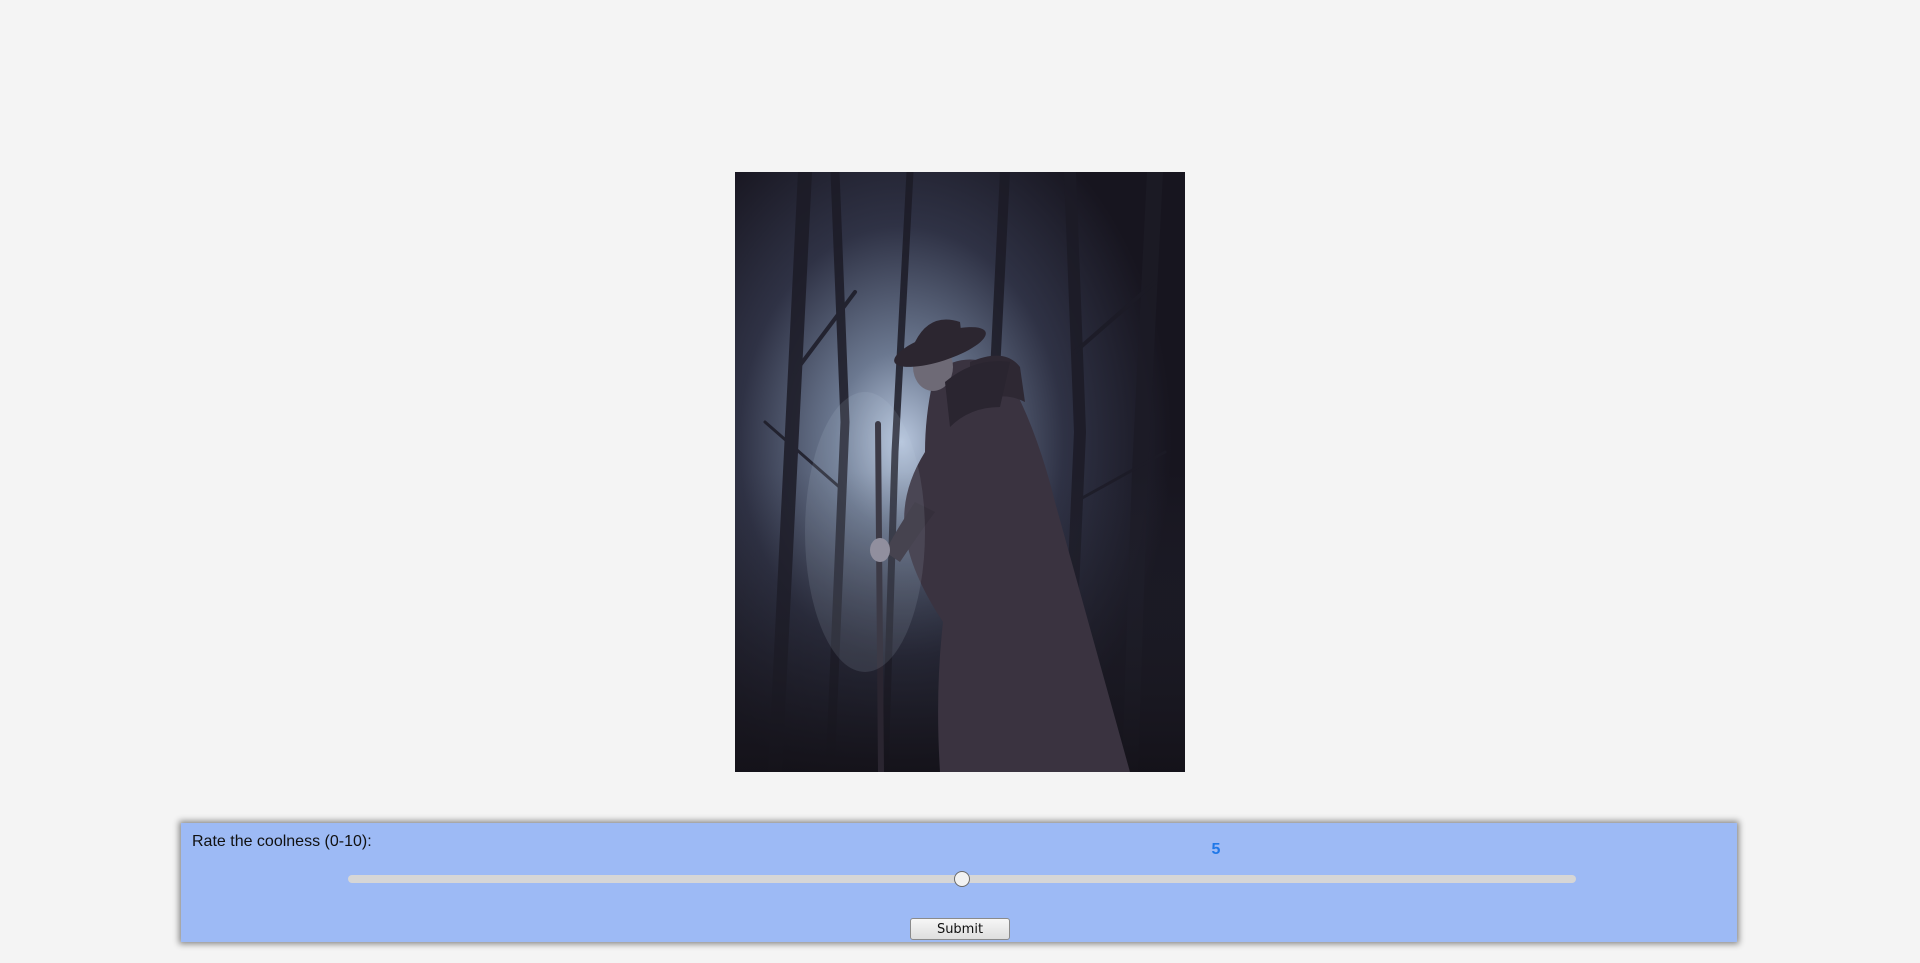 This screenshot has width=1920, height=963. Describe the element at coordinates (1216, 849) in the screenshot. I see `rating-value-display: 5` at that location.